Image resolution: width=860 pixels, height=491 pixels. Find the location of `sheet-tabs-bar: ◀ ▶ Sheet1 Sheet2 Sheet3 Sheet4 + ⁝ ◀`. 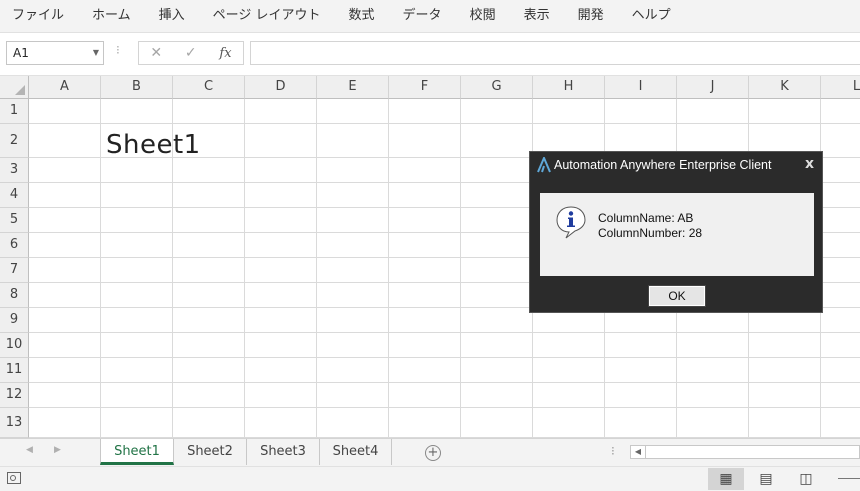

sheet-tabs-bar: ◀ ▶ Sheet1 Sheet2 Sheet3 Sheet4 + ⁝ ◀ is located at coordinates (430, 452).